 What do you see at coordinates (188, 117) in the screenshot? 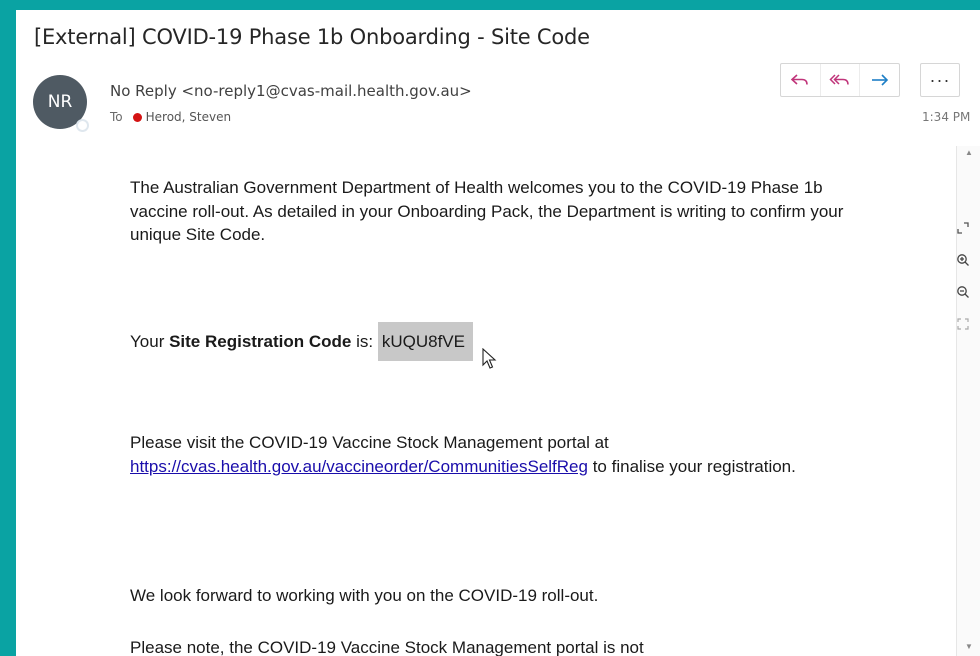
I see `recipient-name: Herod, Steven` at bounding box center [188, 117].